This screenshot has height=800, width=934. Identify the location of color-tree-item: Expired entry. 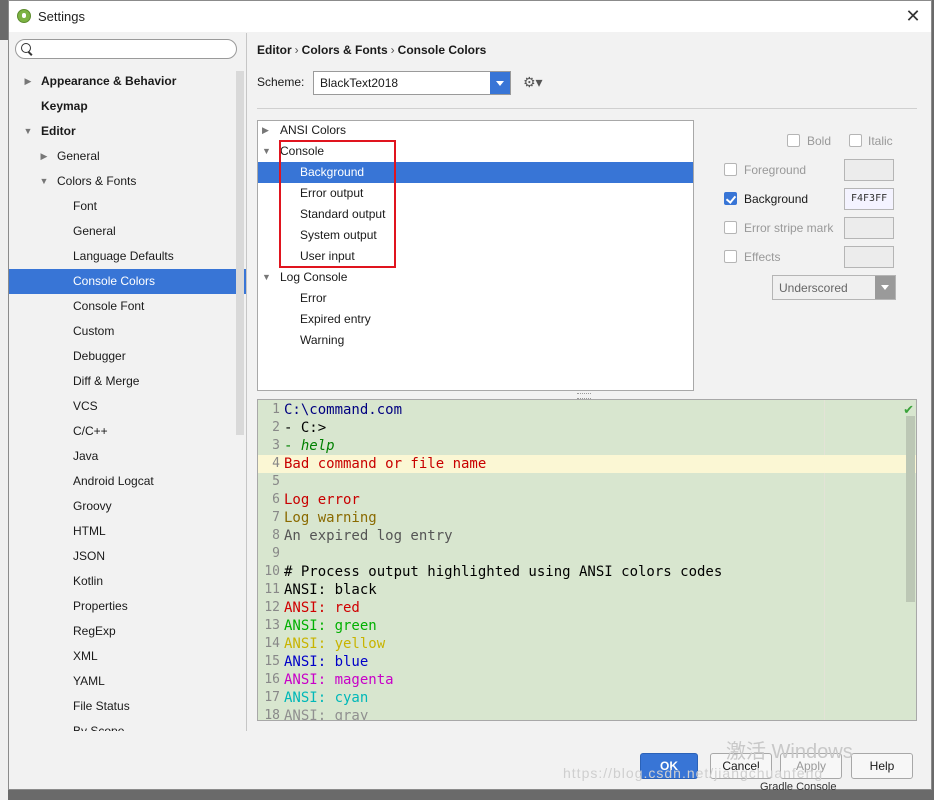
(475, 319).